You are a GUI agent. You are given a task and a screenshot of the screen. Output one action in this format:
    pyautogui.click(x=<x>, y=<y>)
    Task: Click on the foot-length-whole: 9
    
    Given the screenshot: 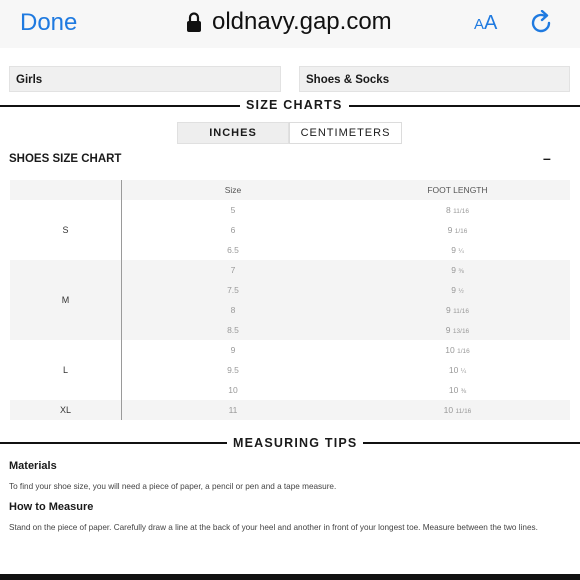 What is the action you would take?
    pyautogui.click(x=448, y=330)
    